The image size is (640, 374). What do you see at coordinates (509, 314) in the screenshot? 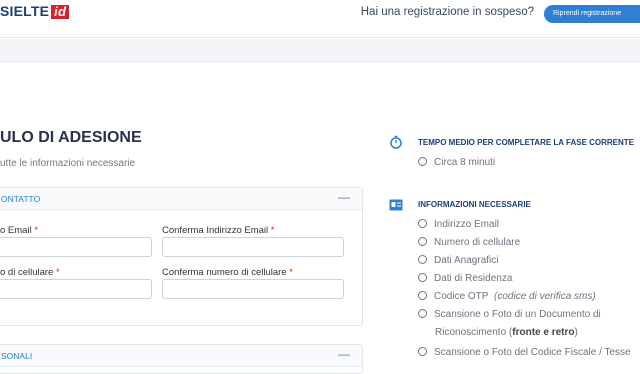
I see `list-item: Scansione o Foto di un Documento di` at bounding box center [509, 314].